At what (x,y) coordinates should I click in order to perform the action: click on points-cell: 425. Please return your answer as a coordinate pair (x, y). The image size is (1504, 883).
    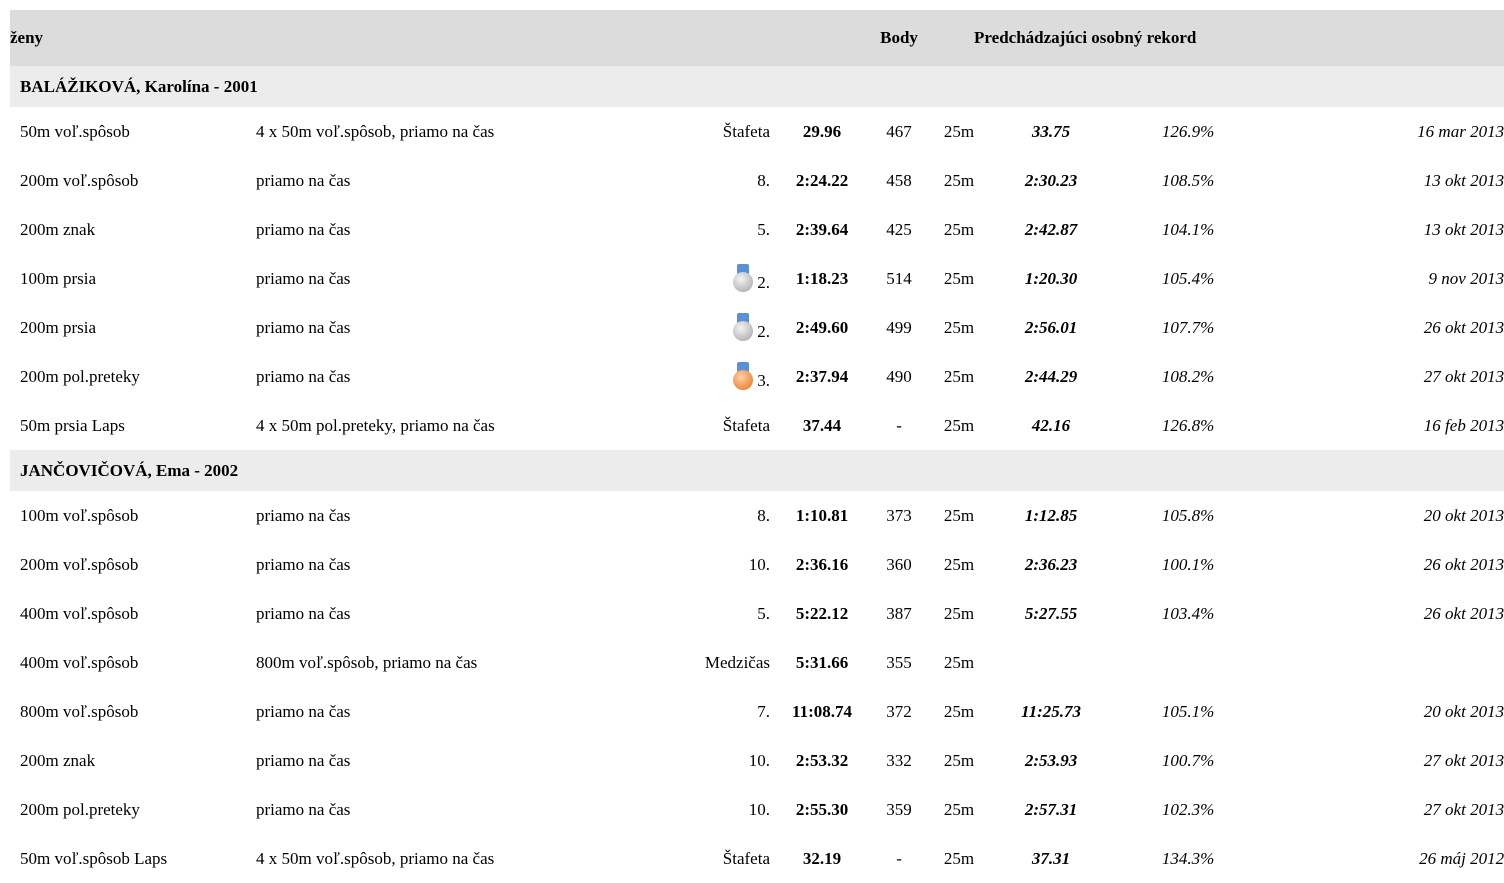
    Looking at the image, I should click on (899, 229).